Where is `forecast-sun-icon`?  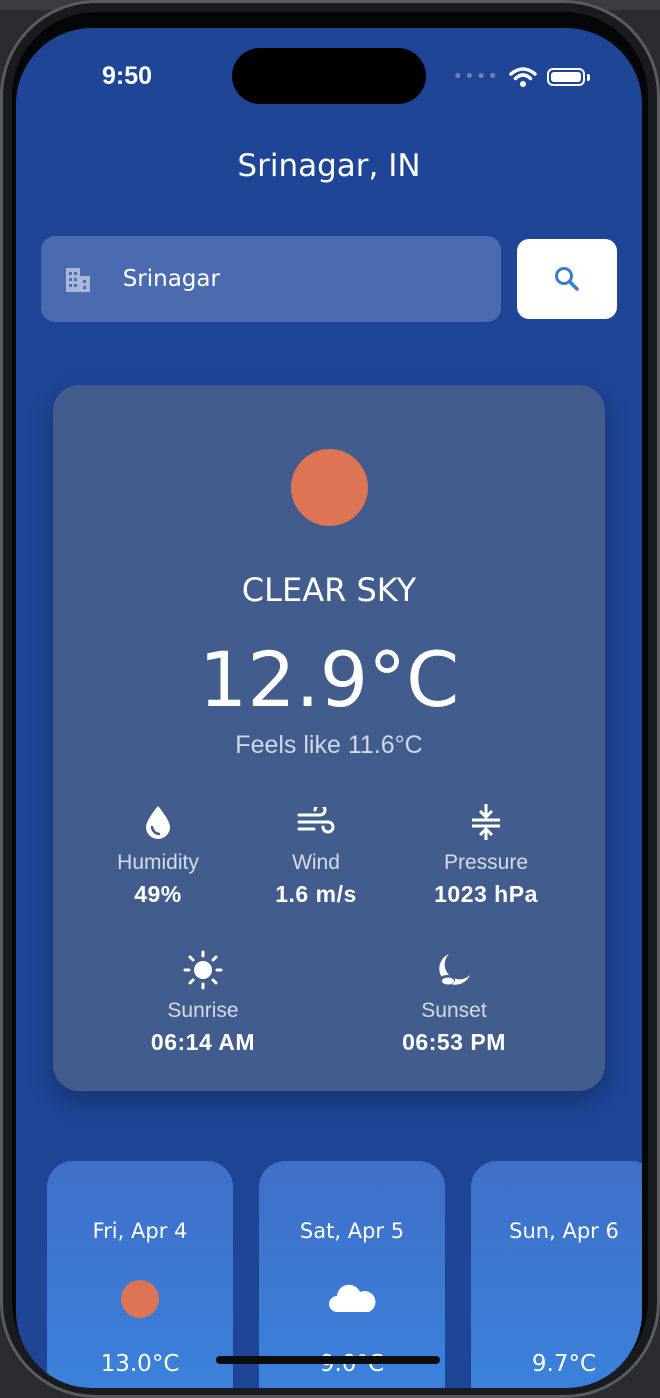
forecast-sun-icon is located at coordinates (140, 1299).